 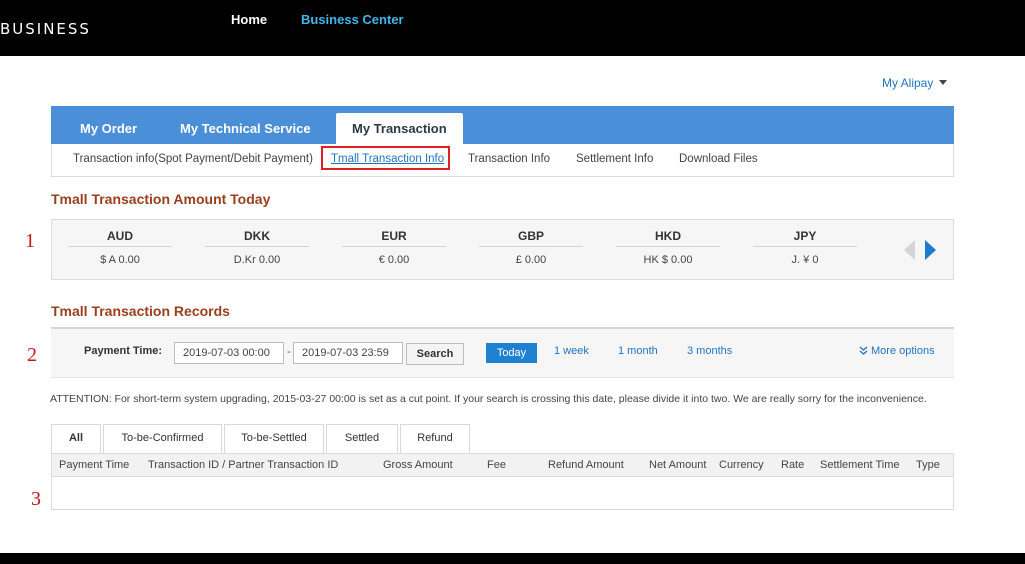 What do you see at coordinates (229, 353) in the screenshot?
I see `start-date-input` at bounding box center [229, 353].